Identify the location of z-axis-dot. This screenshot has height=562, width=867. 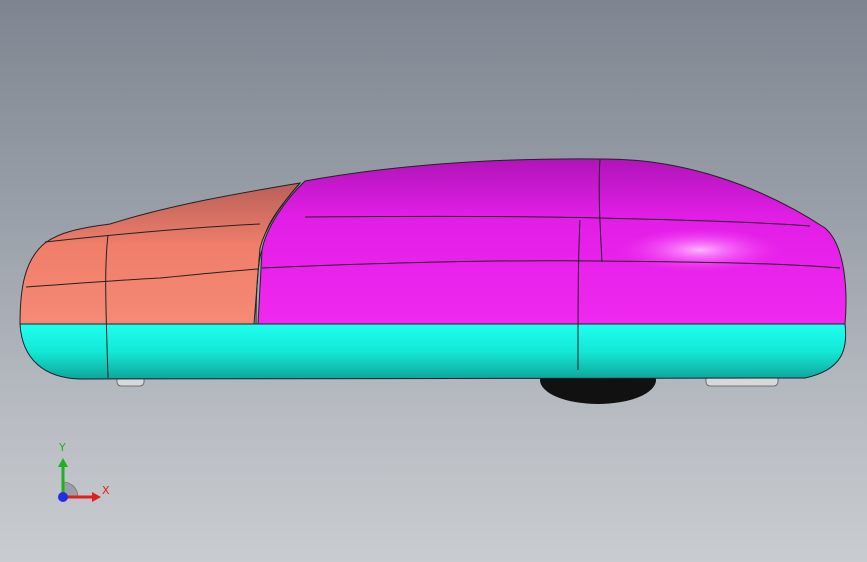
(63, 497).